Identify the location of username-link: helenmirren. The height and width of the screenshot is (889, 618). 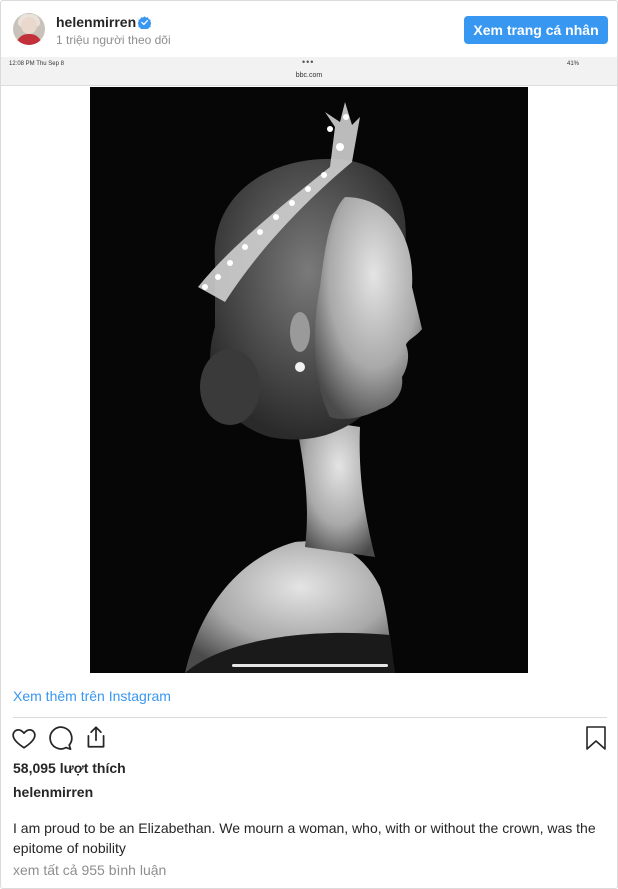
(96, 22).